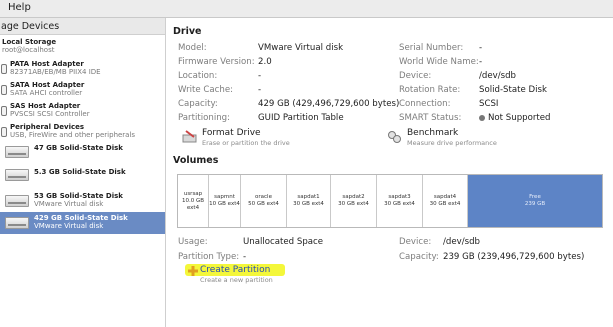 The width and height of the screenshot is (613, 327). What do you see at coordinates (50, 114) in the screenshot?
I see `sidebar-item-subtitle: PVSCSI SCSI Controller` at bounding box center [50, 114].